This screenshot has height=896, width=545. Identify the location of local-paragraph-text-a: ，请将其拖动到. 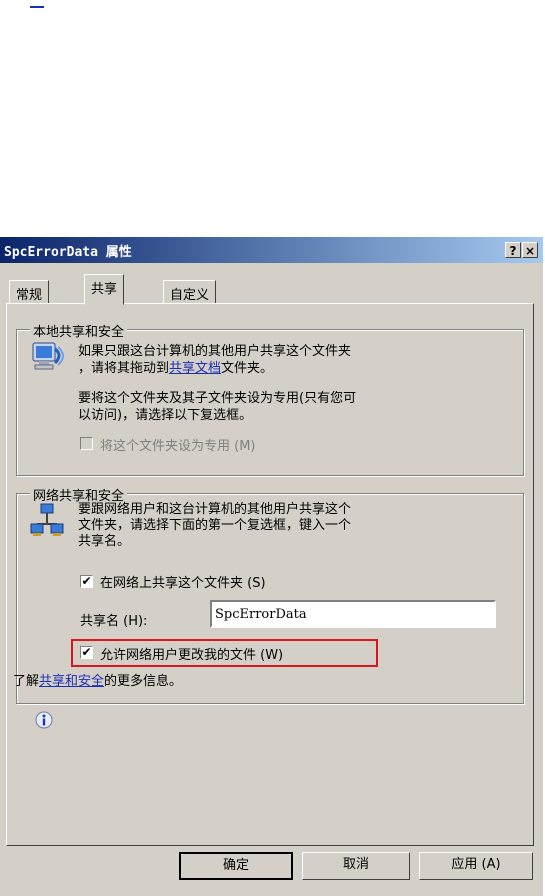
(124, 368).